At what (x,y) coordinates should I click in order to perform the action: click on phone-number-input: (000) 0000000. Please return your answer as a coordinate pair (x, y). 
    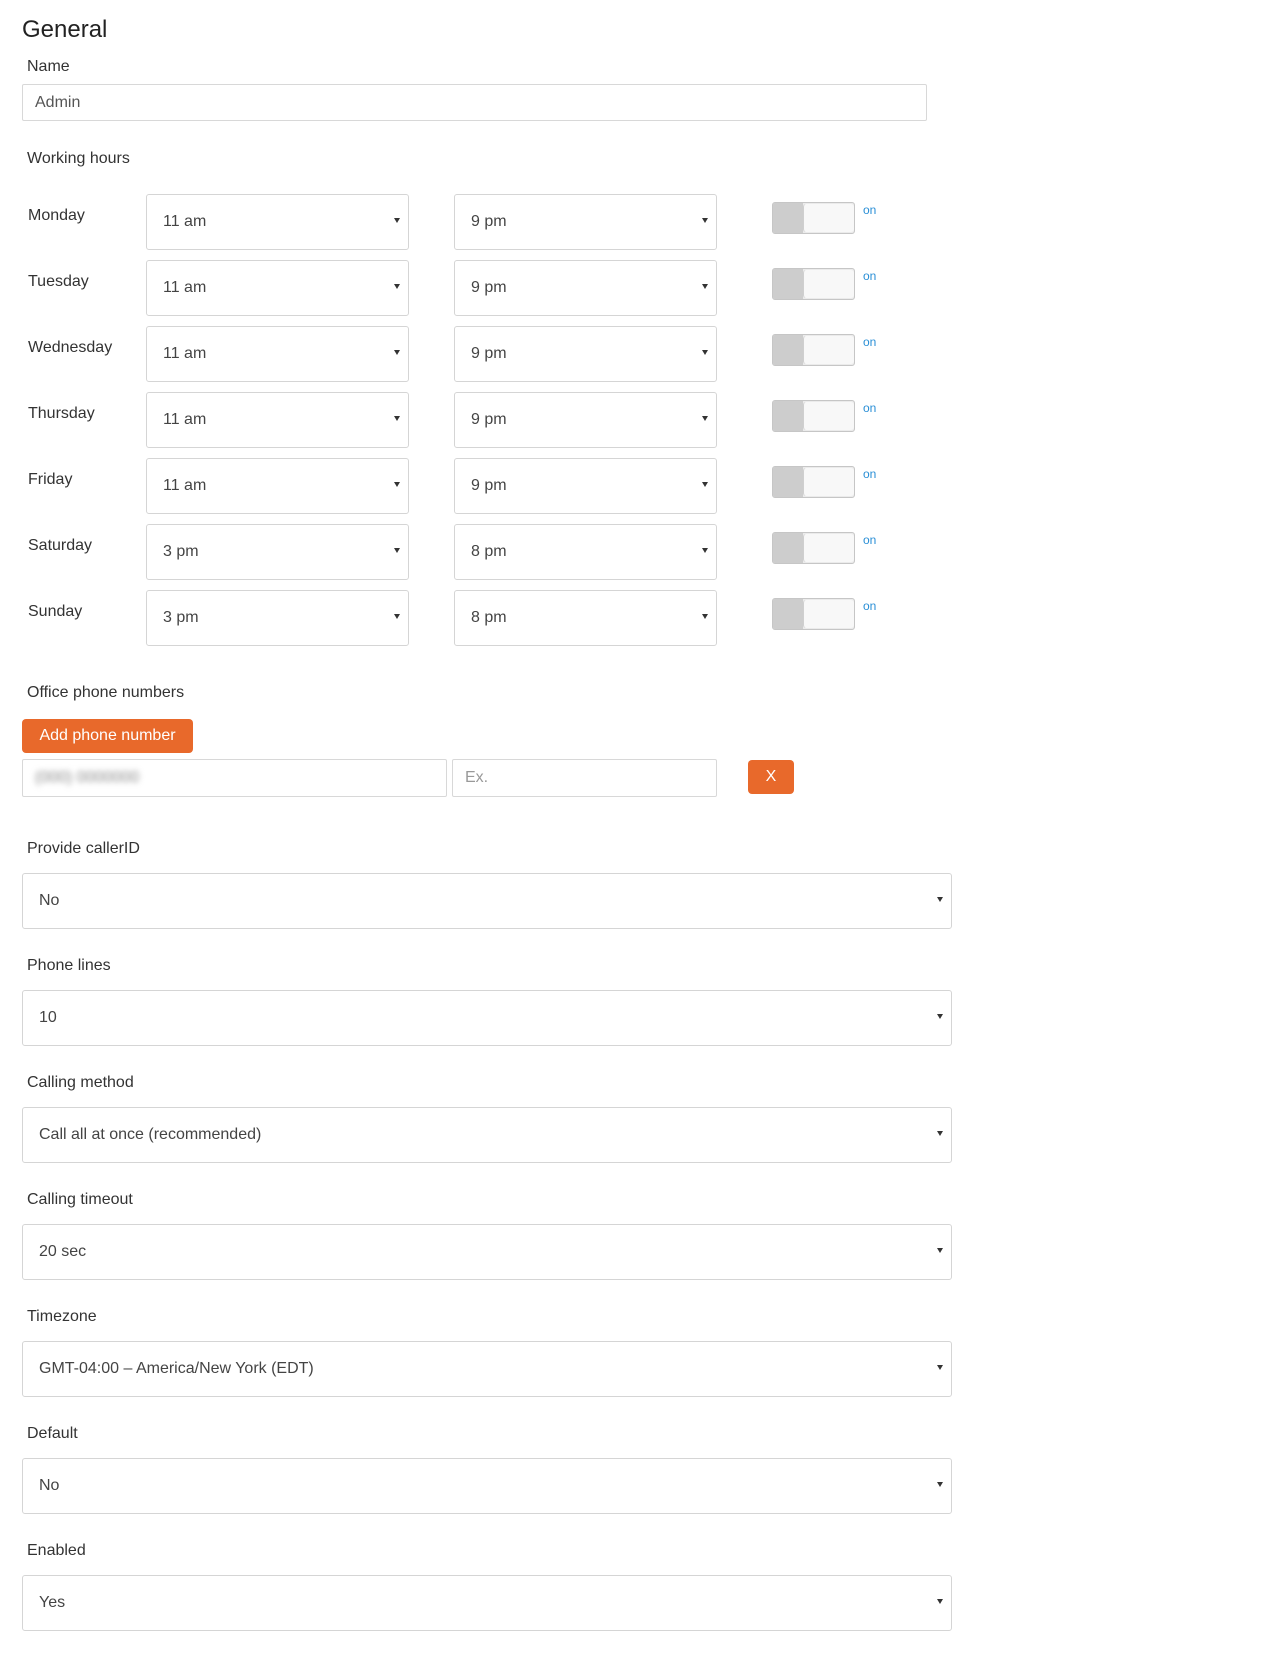
    Looking at the image, I should click on (234, 778).